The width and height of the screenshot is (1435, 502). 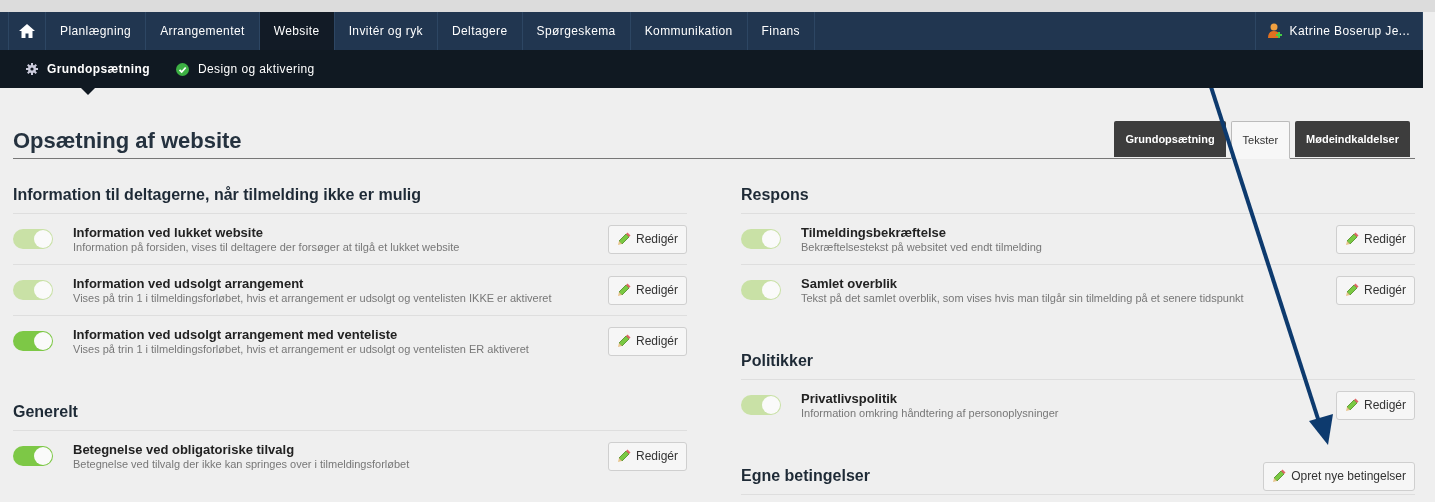 What do you see at coordinates (930, 413) in the screenshot?
I see `setting-description: Information omkring håndtering af personoplysninger` at bounding box center [930, 413].